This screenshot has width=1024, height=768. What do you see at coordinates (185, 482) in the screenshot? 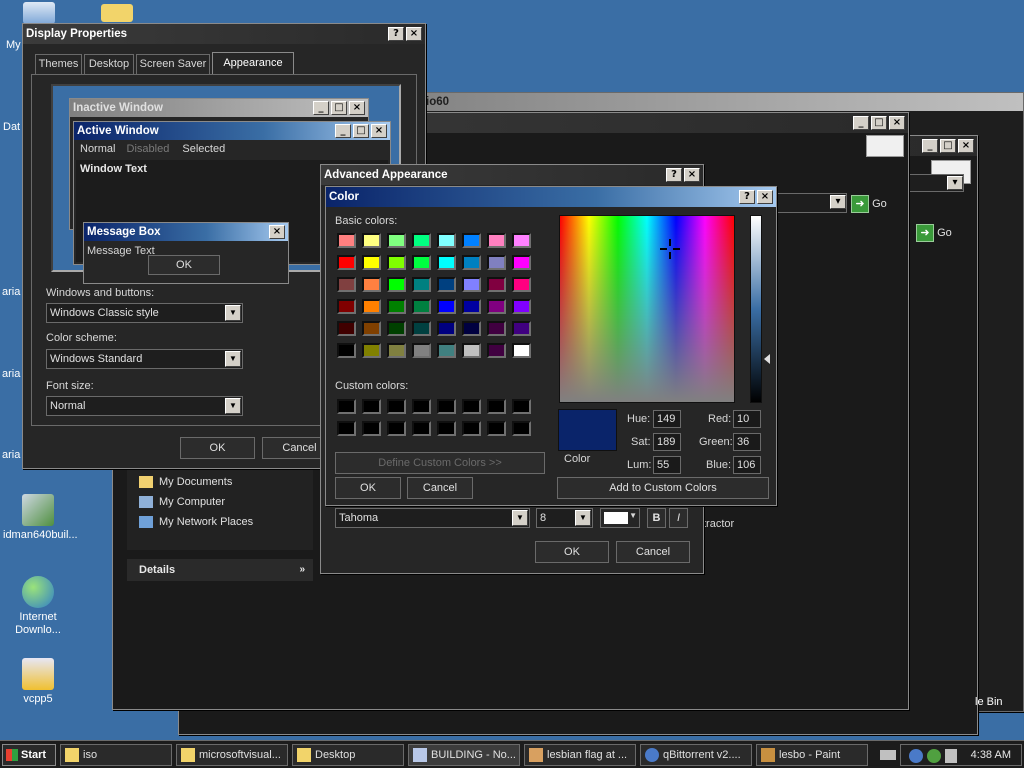
I see `link-my-documents: My Documents` at bounding box center [185, 482].